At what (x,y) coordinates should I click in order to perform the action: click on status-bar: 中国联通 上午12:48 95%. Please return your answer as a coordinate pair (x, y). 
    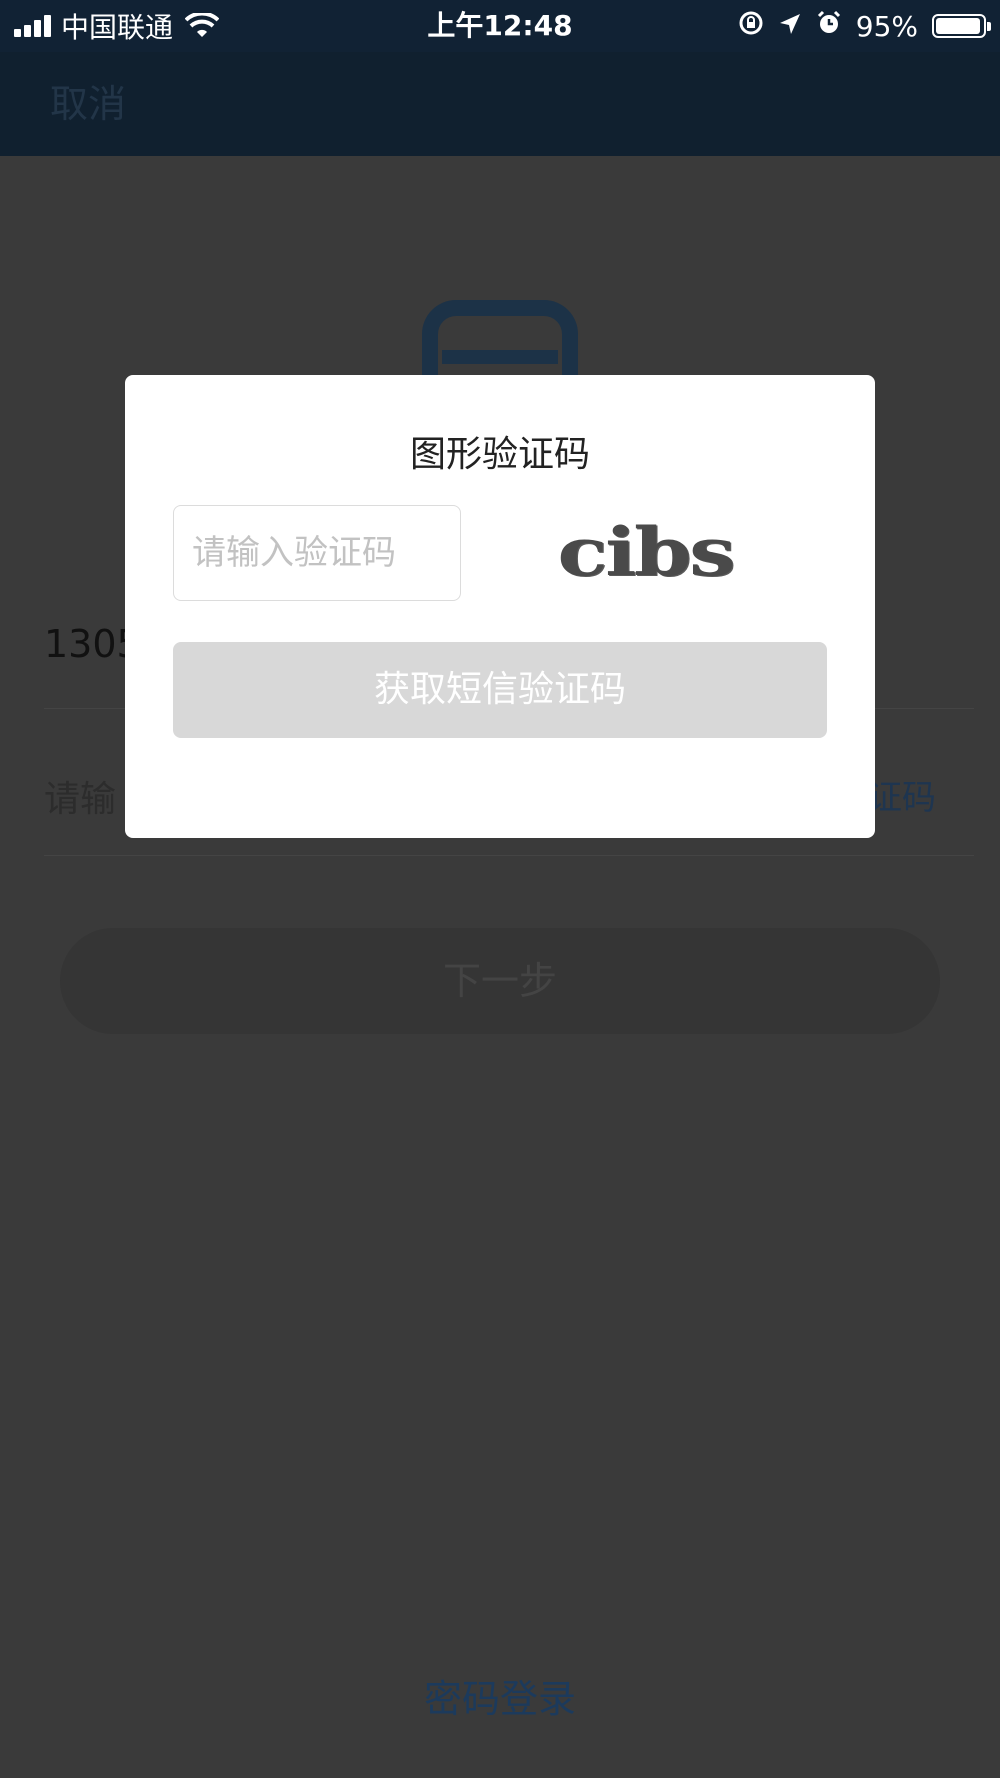
    Looking at the image, I should click on (500, 26).